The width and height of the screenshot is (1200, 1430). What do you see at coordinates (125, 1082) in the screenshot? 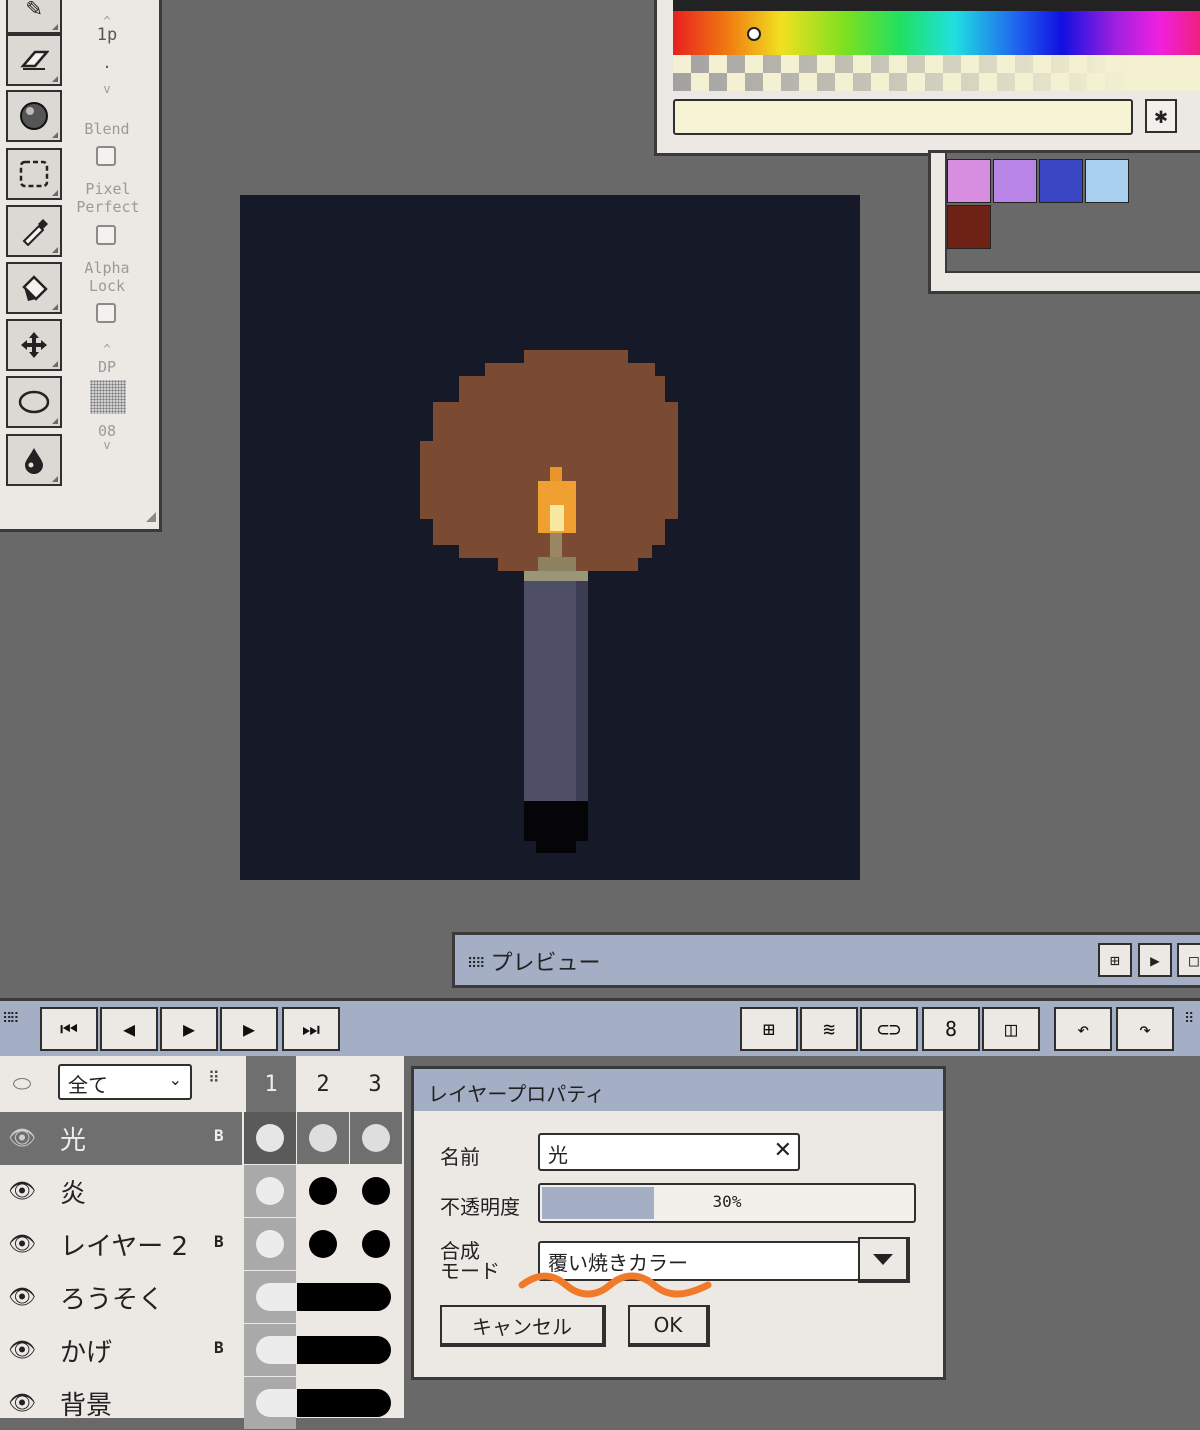
I see `layer-filter-select: 全て ⌄` at bounding box center [125, 1082].